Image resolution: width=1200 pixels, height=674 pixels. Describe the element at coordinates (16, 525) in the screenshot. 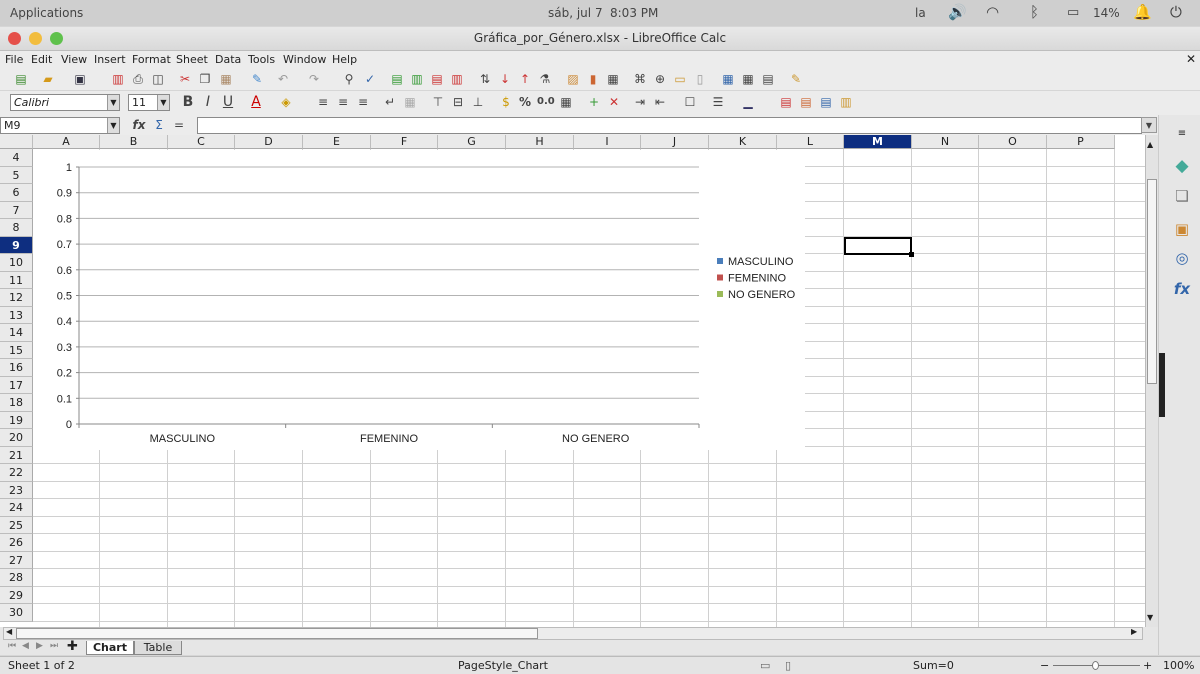

I see `row-header-25: 25` at that location.